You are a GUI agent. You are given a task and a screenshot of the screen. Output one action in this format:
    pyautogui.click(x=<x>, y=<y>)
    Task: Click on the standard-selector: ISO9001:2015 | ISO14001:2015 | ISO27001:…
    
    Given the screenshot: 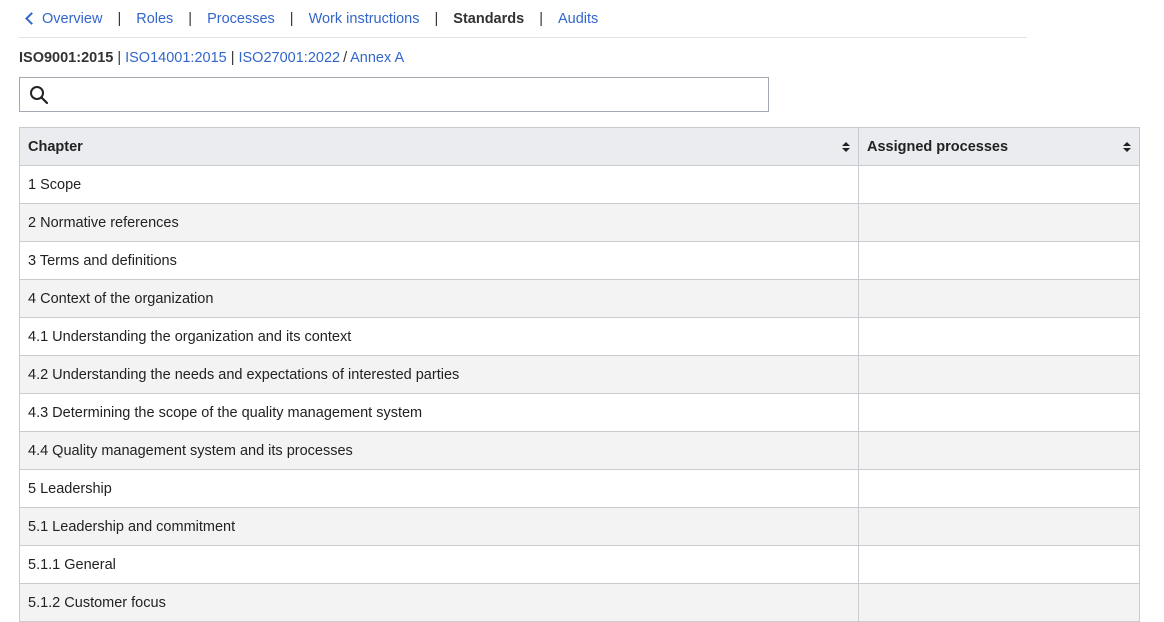 What is the action you would take?
    pyautogui.click(x=211, y=58)
    